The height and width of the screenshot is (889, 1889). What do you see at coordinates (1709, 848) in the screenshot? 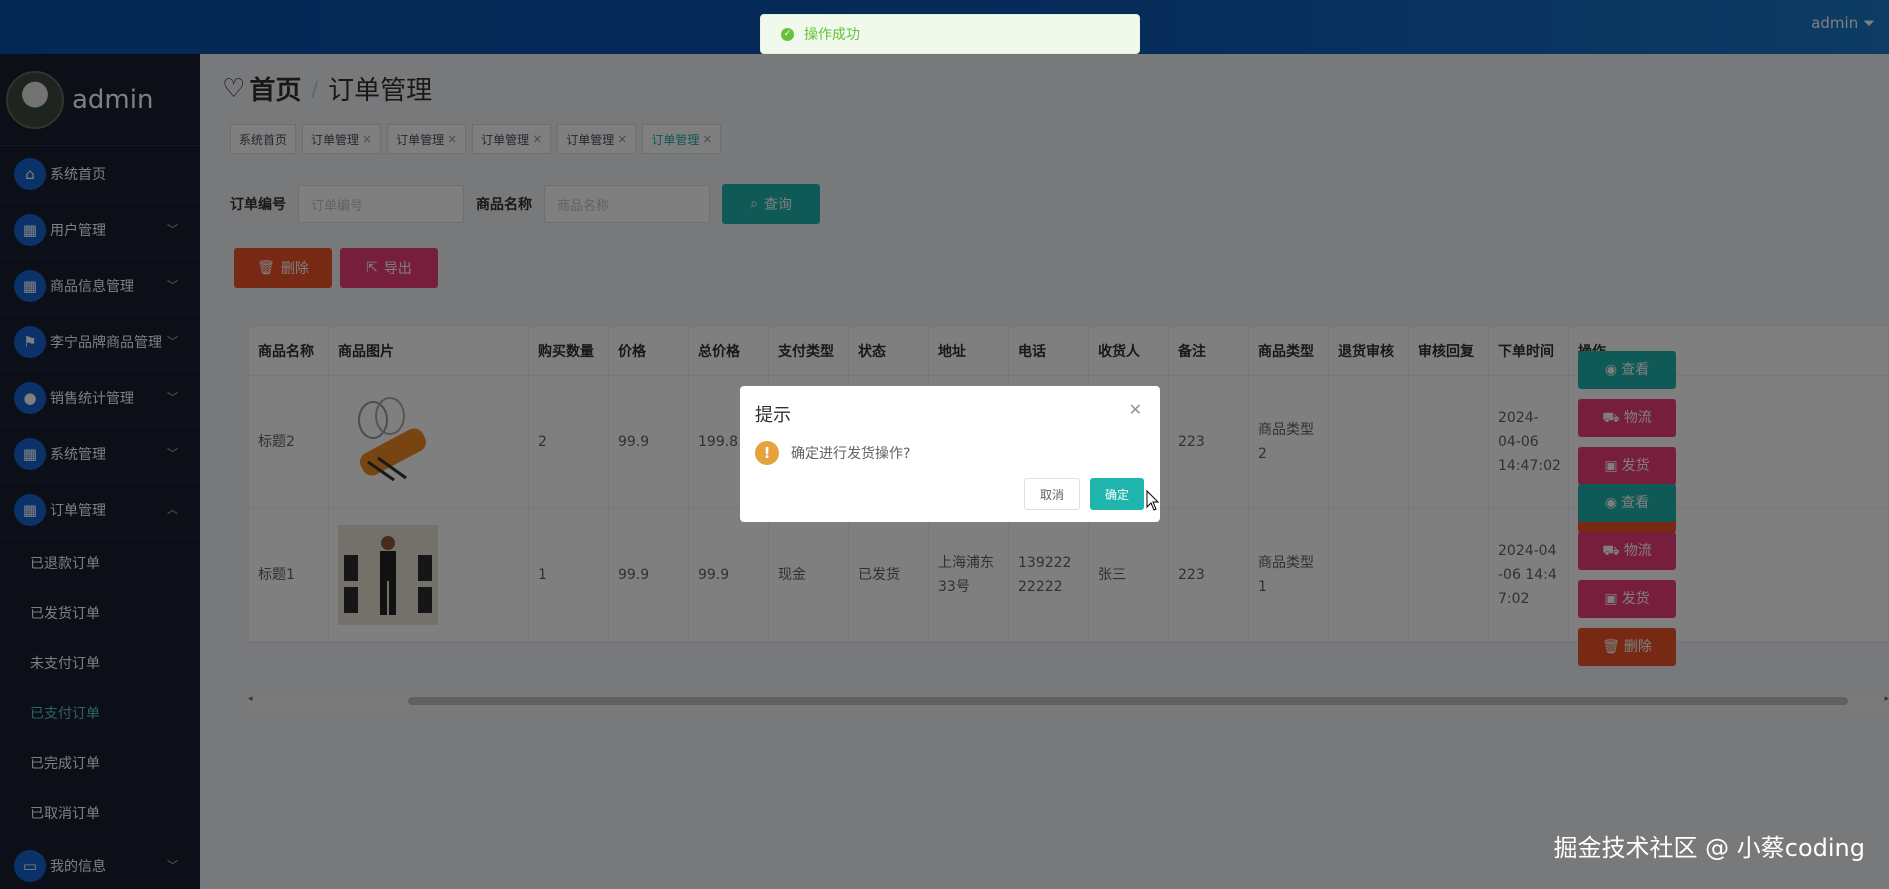
I see `watermark: 掘金技术社区 @ 小蔡coding` at bounding box center [1709, 848].